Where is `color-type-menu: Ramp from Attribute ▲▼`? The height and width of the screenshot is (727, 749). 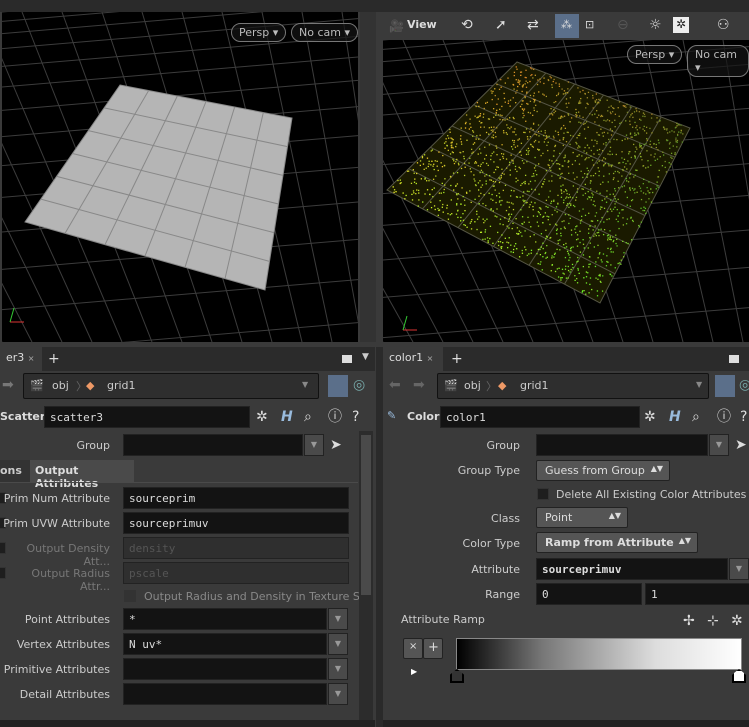 color-type-menu: Ramp from Attribute ▲▼ is located at coordinates (617, 542).